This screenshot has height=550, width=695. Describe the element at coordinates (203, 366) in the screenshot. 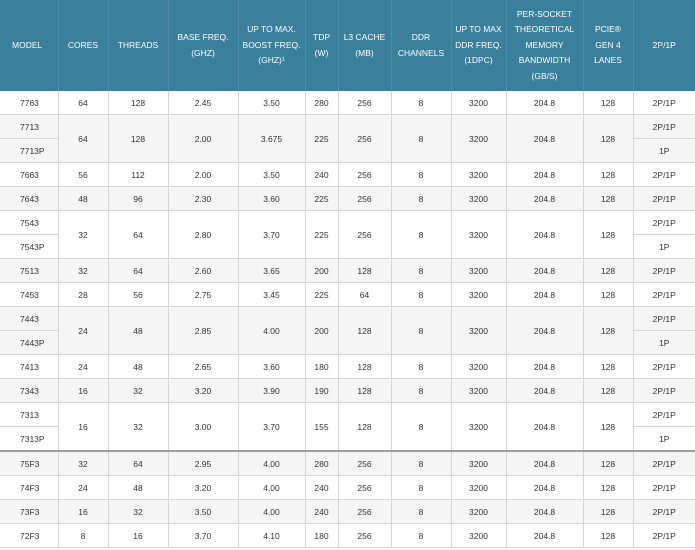

I see `base-freq-cell: 2.65` at that location.